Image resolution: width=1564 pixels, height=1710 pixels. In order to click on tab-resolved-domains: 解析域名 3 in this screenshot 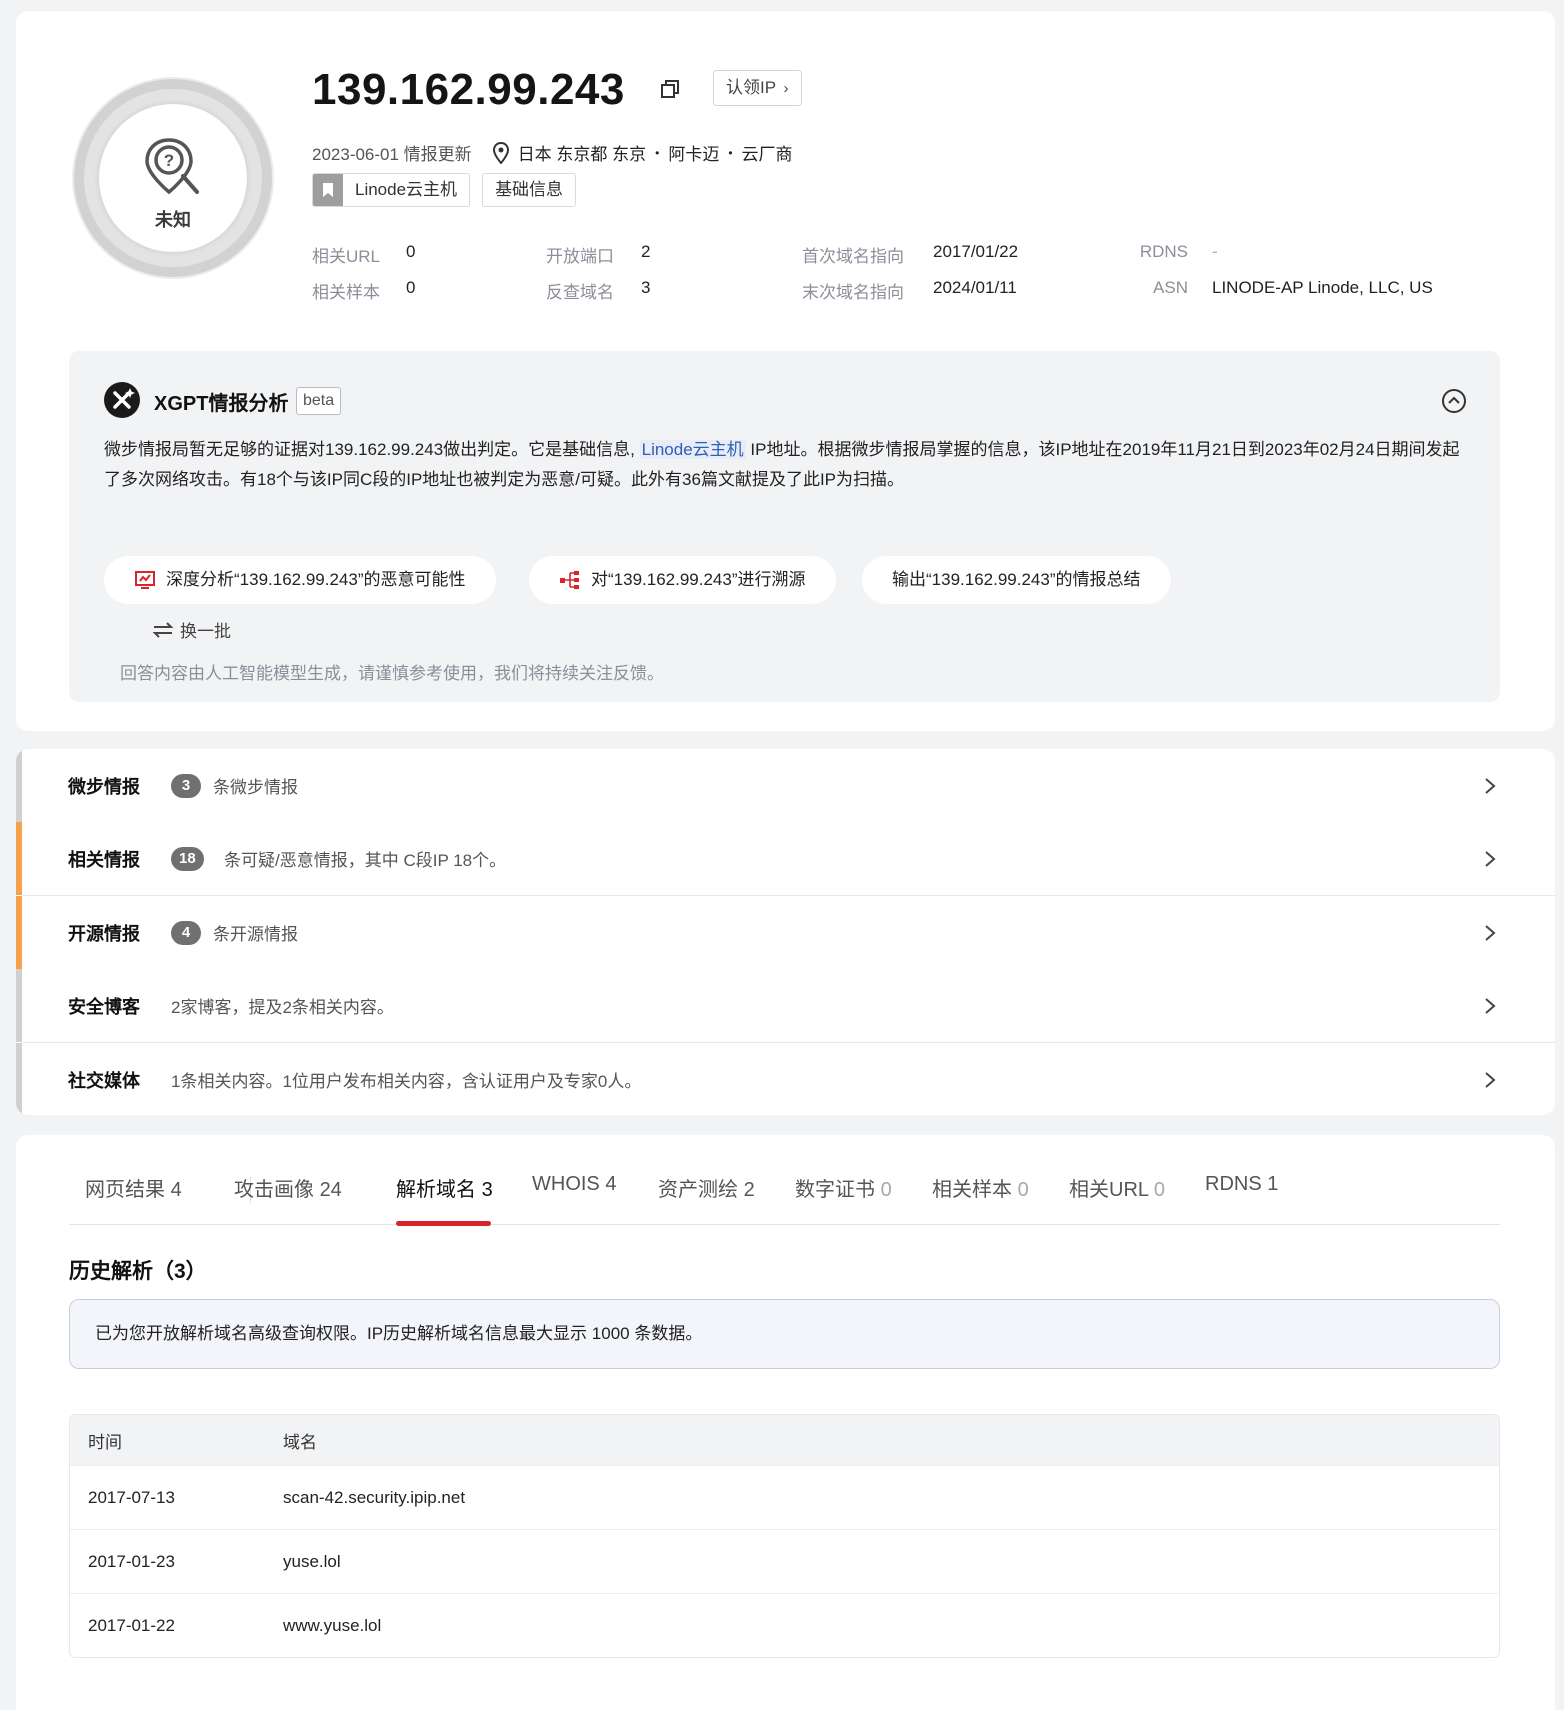, I will do `click(444, 1187)`.